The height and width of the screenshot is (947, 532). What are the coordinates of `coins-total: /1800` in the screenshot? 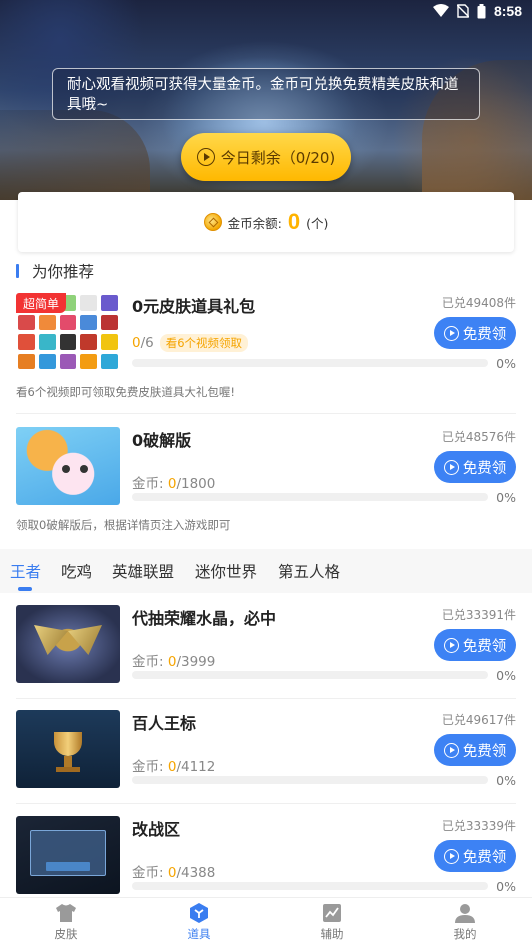 It's located at (196, 484).